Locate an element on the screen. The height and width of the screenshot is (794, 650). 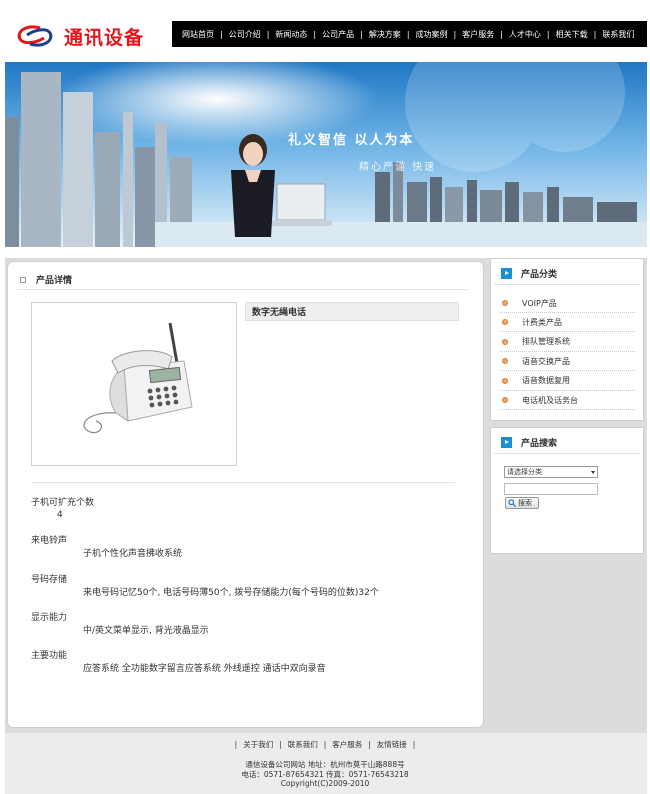
chevron-down-icon is located at coordinates (593, 472).